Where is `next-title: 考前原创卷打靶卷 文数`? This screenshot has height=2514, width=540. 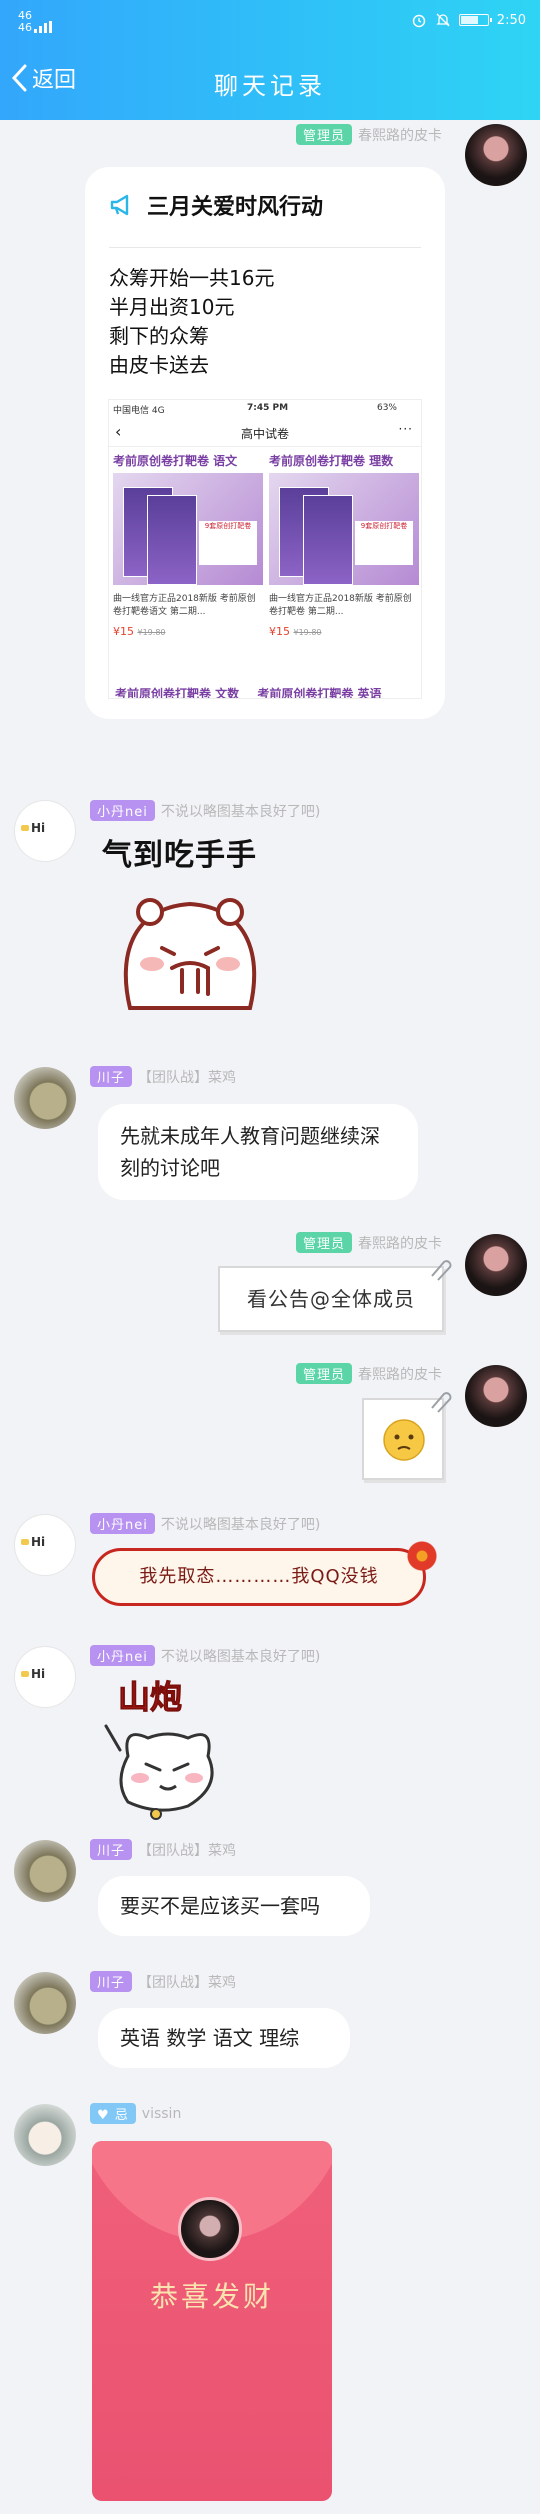 next-title: 考前原创卷打靶卷 文数 is located at coordinates (177, 693).